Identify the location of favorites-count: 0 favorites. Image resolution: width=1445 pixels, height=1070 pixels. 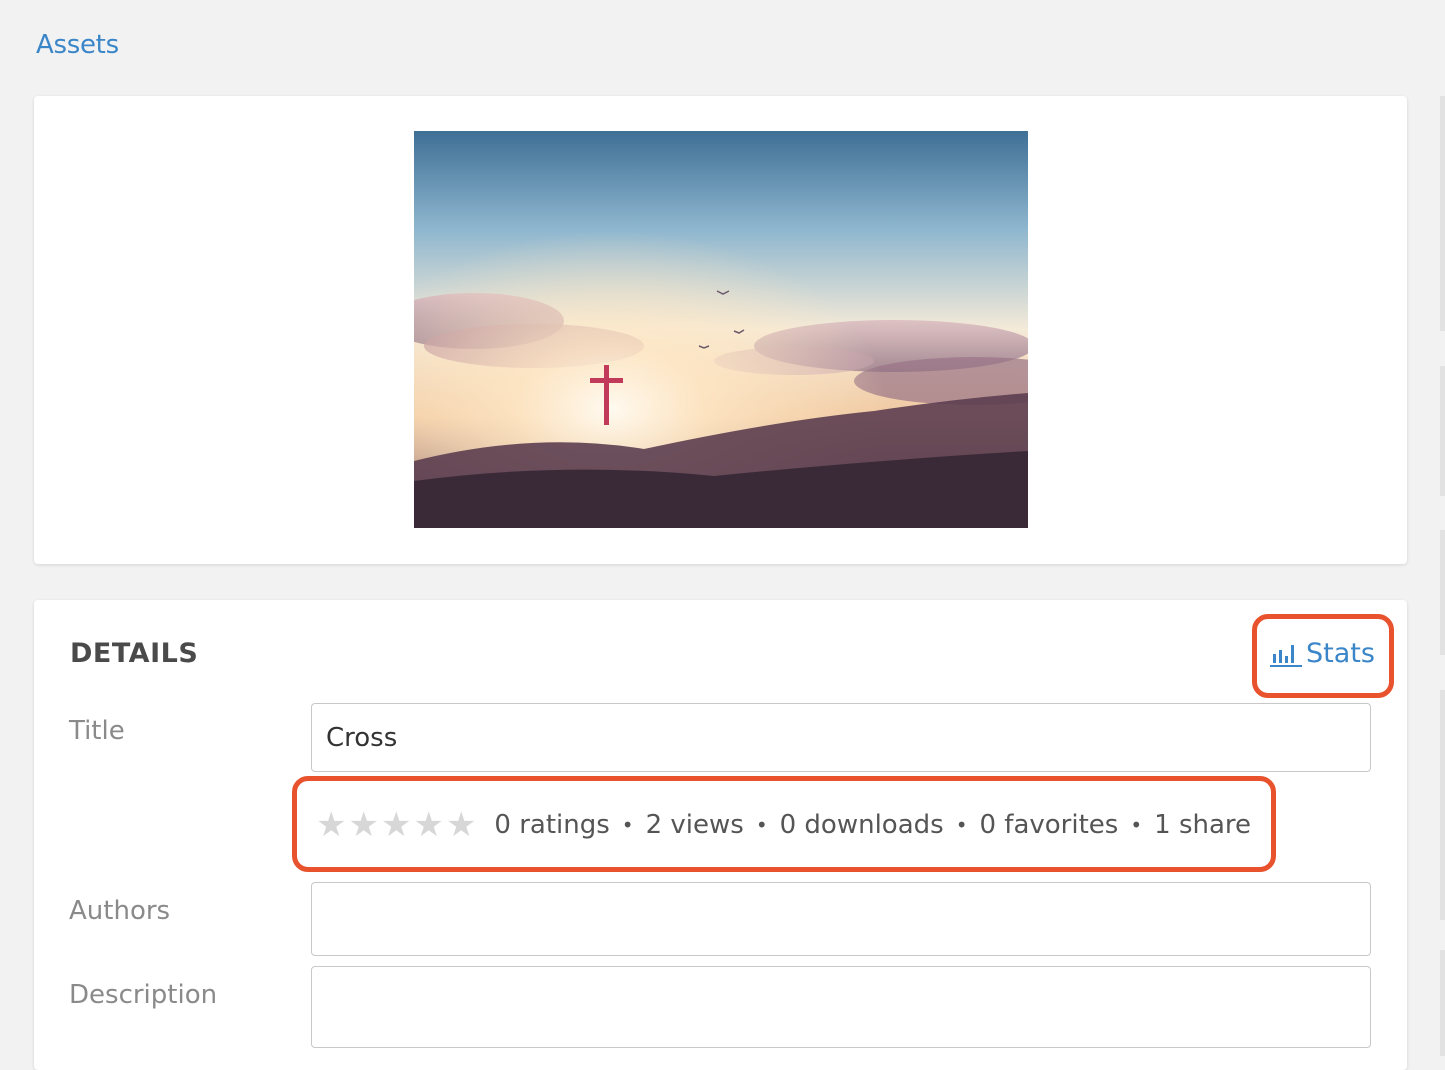
(1049, 825).